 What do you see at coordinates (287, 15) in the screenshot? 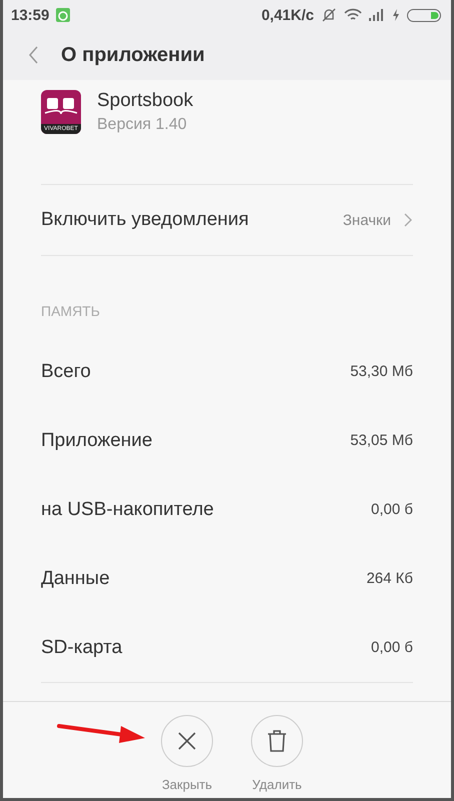
I see `network-speed: 0,41K/c` at bounding box center [287, 15].